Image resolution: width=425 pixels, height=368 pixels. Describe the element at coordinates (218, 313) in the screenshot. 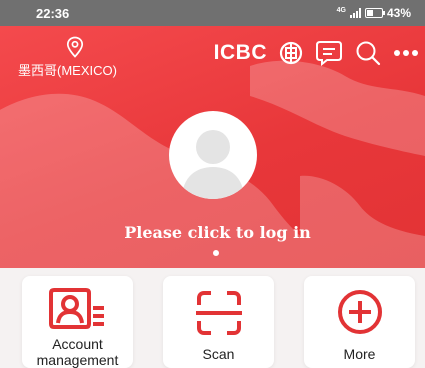

I see `scan-icon` at that location.